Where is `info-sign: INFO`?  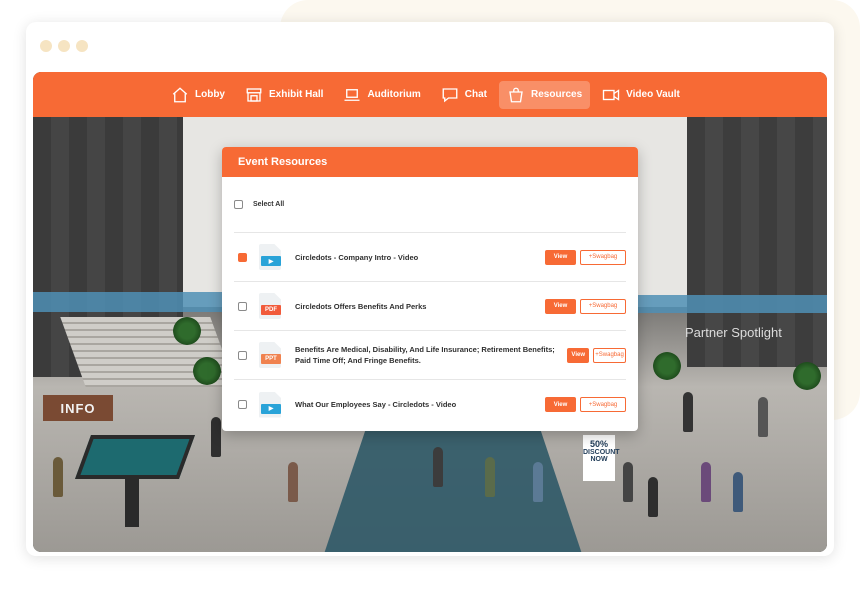
info-sign: INFO is located at coordinates (78, 408).